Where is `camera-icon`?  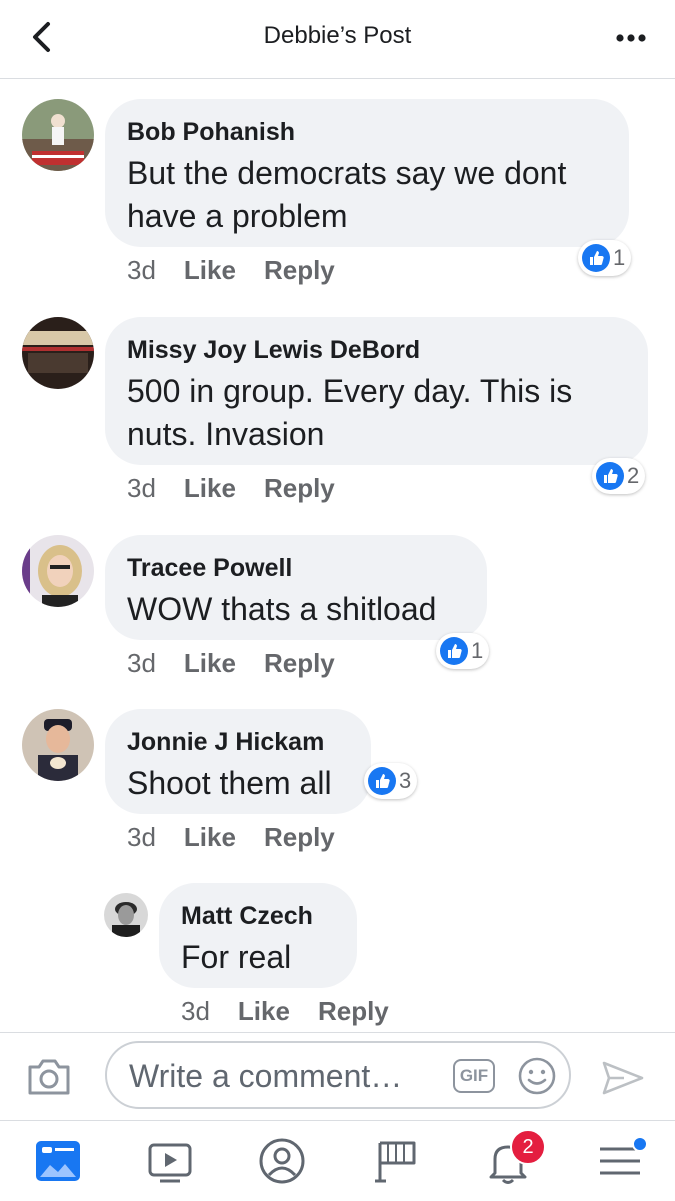 camera-icon is located at coordinates (49, 1077).